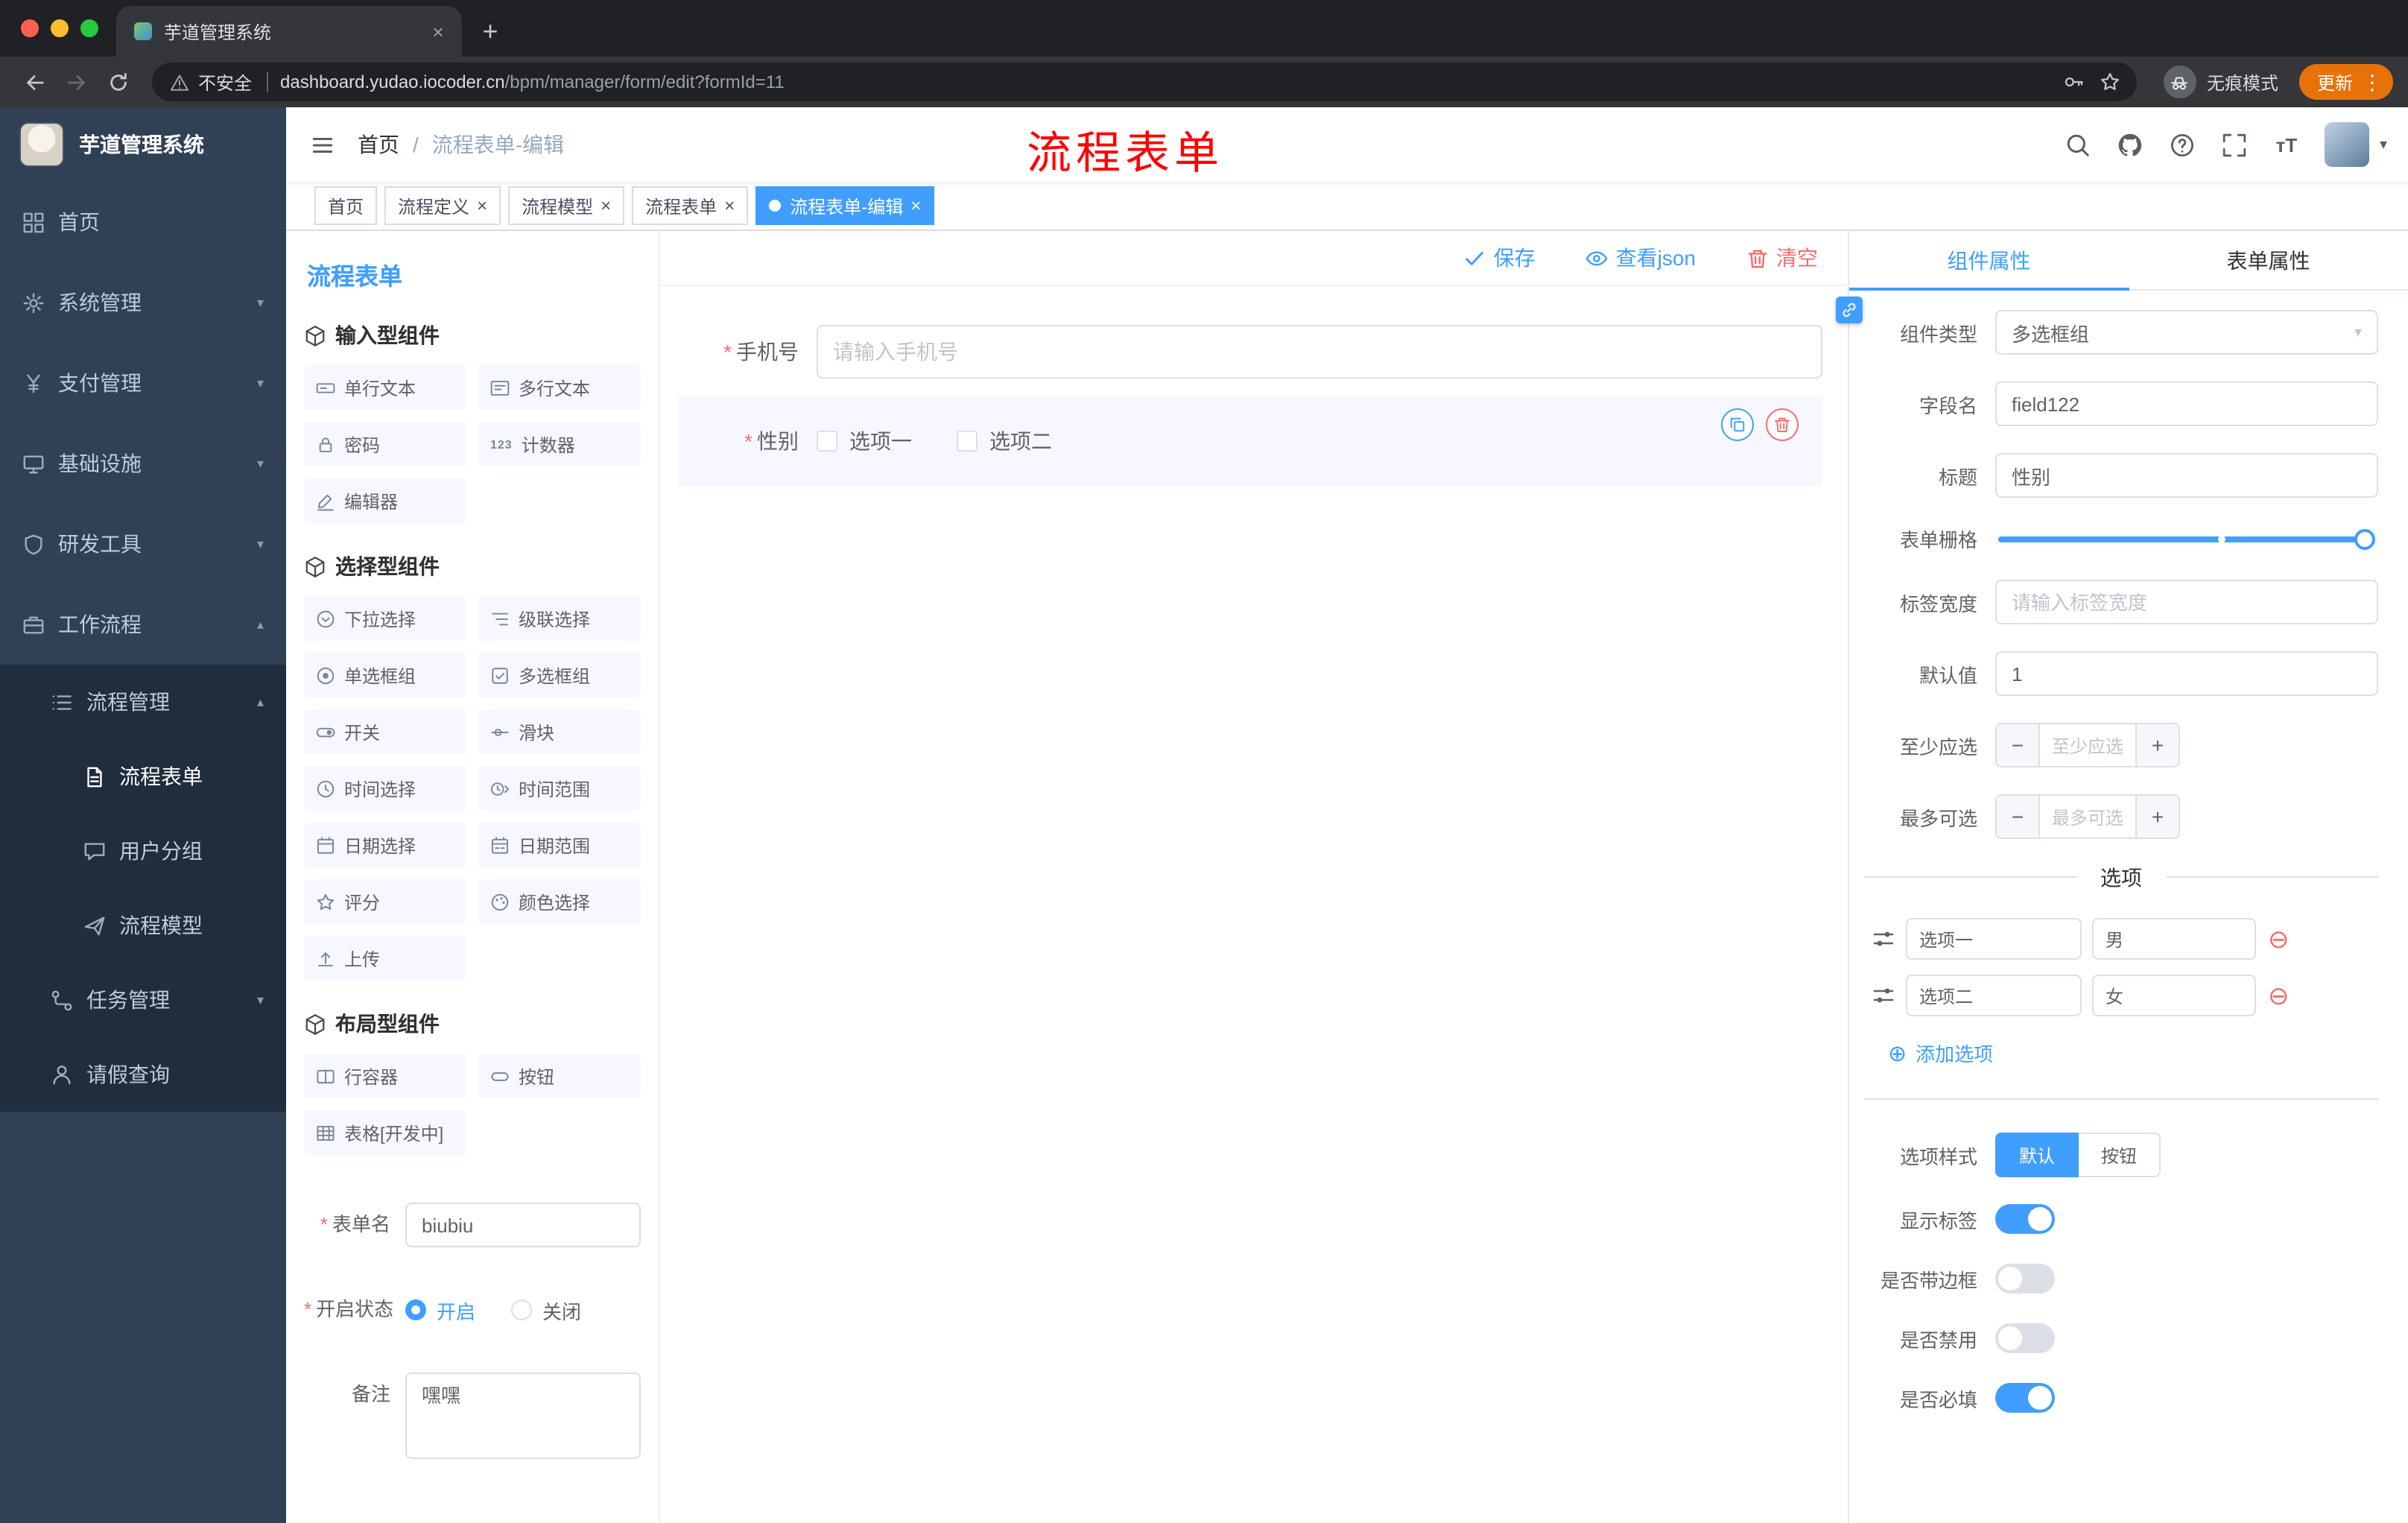 This screenshot has height=1523, width=2408. I want to click on sidebar-item-home: 首页, so click(143, 222).